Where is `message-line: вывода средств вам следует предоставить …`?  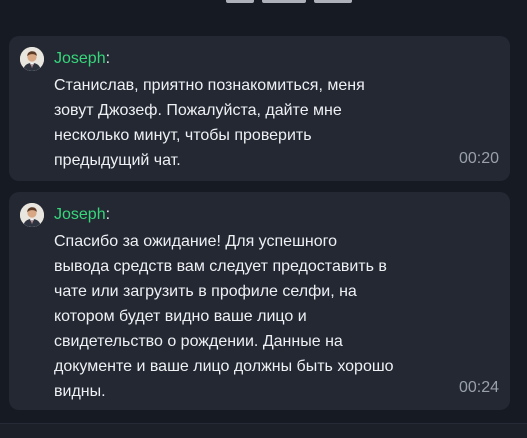
message-line: вывода средств вам следует предоставить … is located at coordinates (220, 266).